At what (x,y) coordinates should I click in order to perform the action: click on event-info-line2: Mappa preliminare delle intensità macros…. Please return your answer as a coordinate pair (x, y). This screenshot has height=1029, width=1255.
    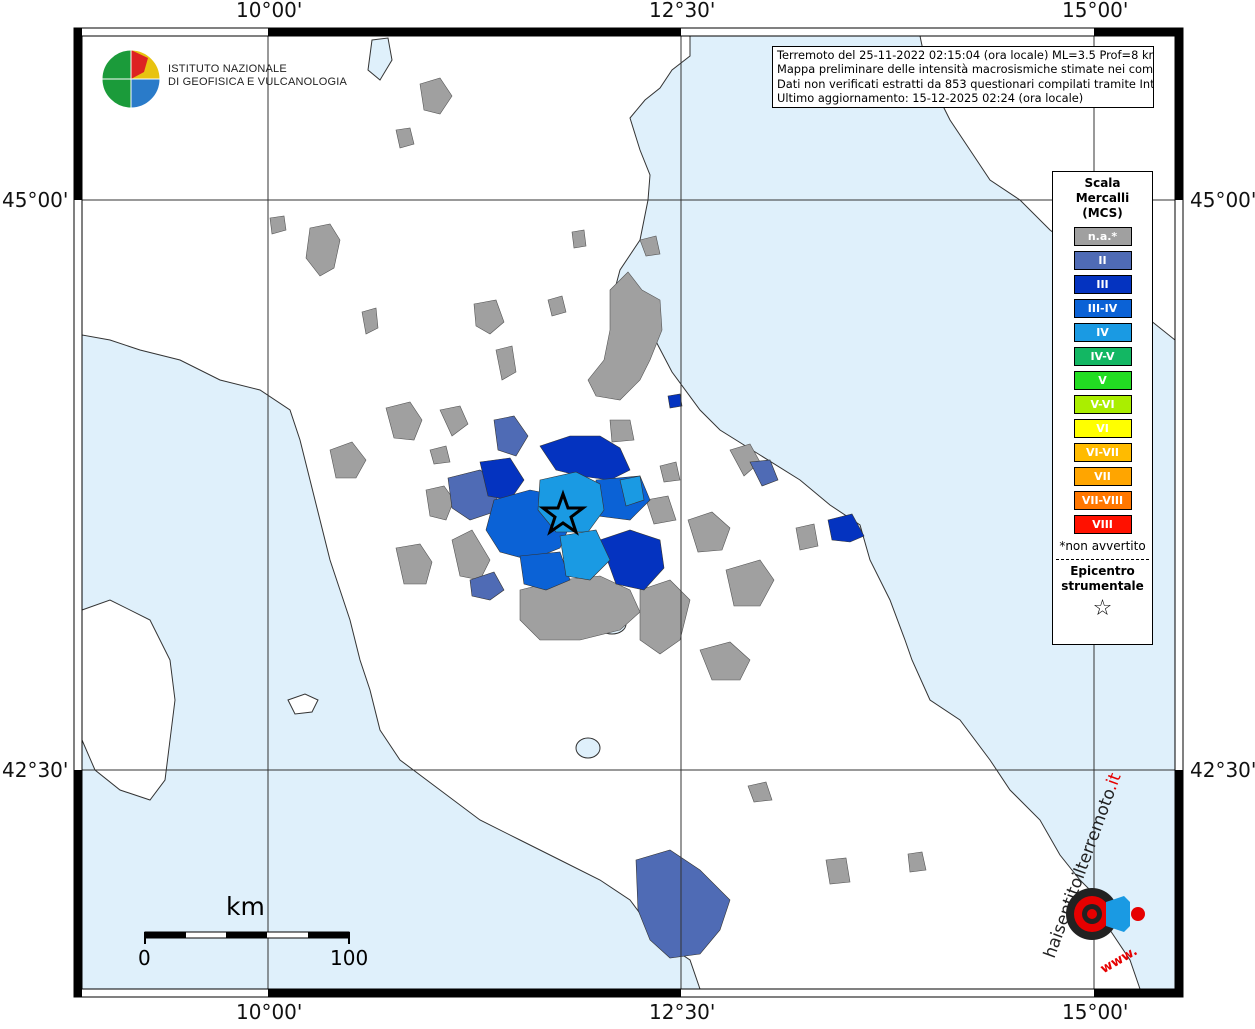
    Looking at the image, I should click on (965, 69).